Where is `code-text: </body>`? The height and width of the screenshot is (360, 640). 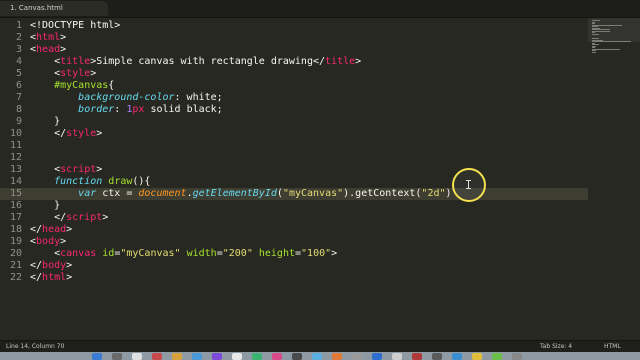
code-text: </body> is located at coordinates (51, 266).